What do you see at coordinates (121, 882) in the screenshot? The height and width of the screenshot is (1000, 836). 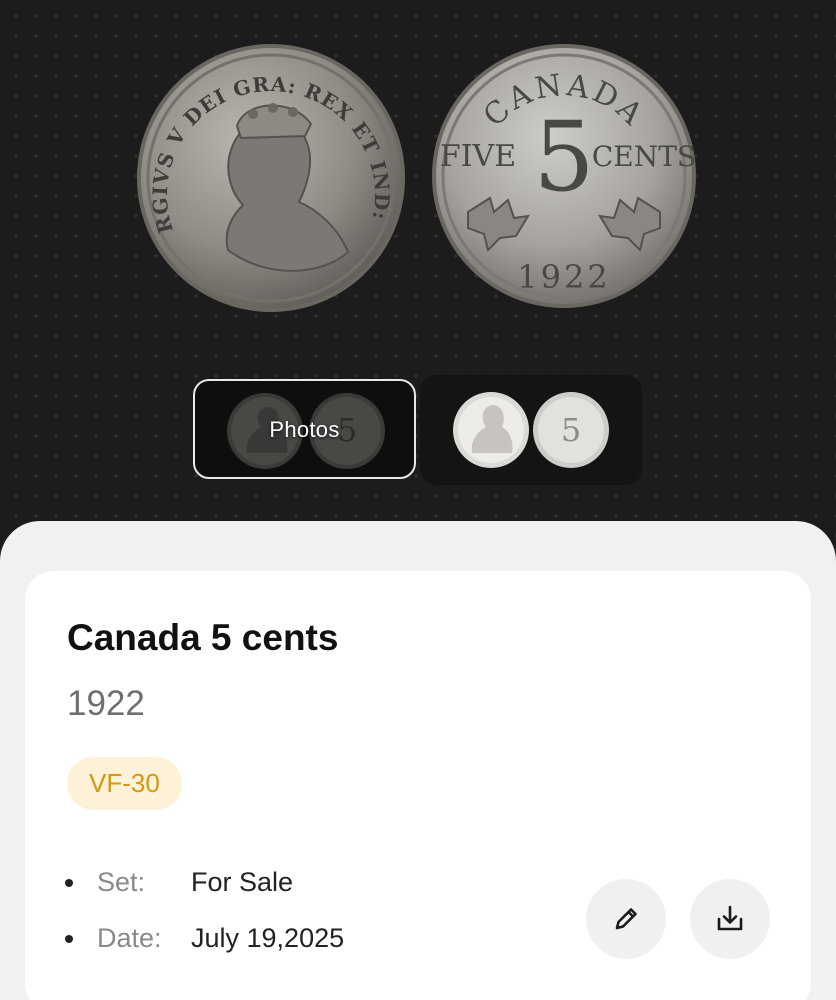 I see `set-label: Set:` at bounding box center [121, 882].